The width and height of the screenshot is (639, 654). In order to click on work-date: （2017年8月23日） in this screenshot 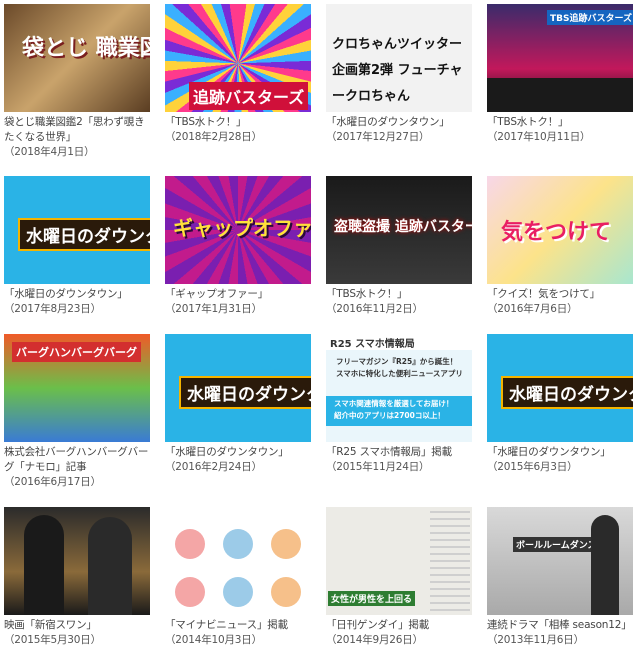, I will do `click(52, 309)`.